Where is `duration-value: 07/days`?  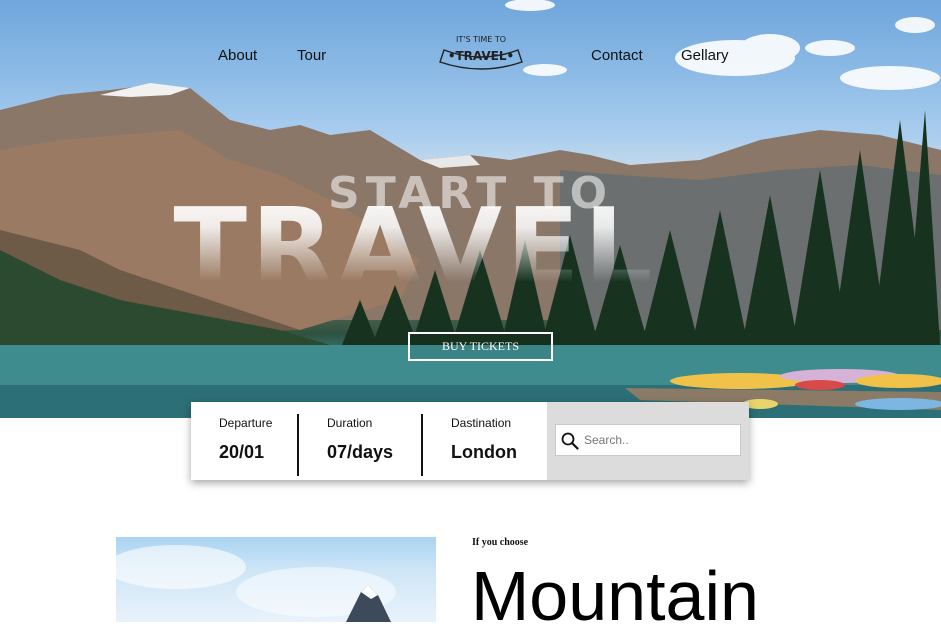 duration-value: 07/days is located at coordinates (360, 452).